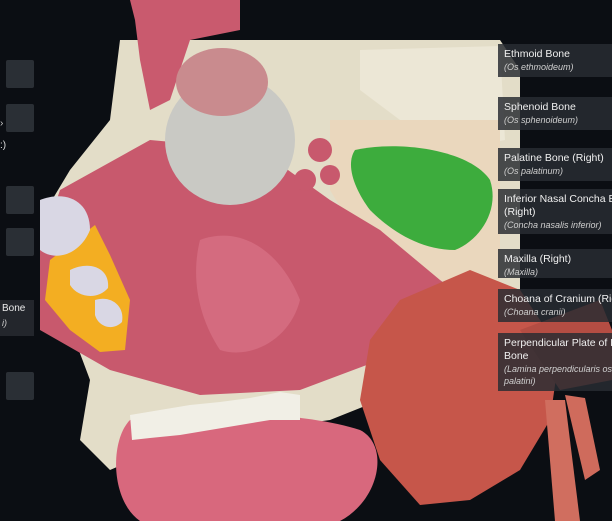 The image size is (612, 521). I want to click on label-name: Inferior Nasal Concha Bo, so click(558, 199).